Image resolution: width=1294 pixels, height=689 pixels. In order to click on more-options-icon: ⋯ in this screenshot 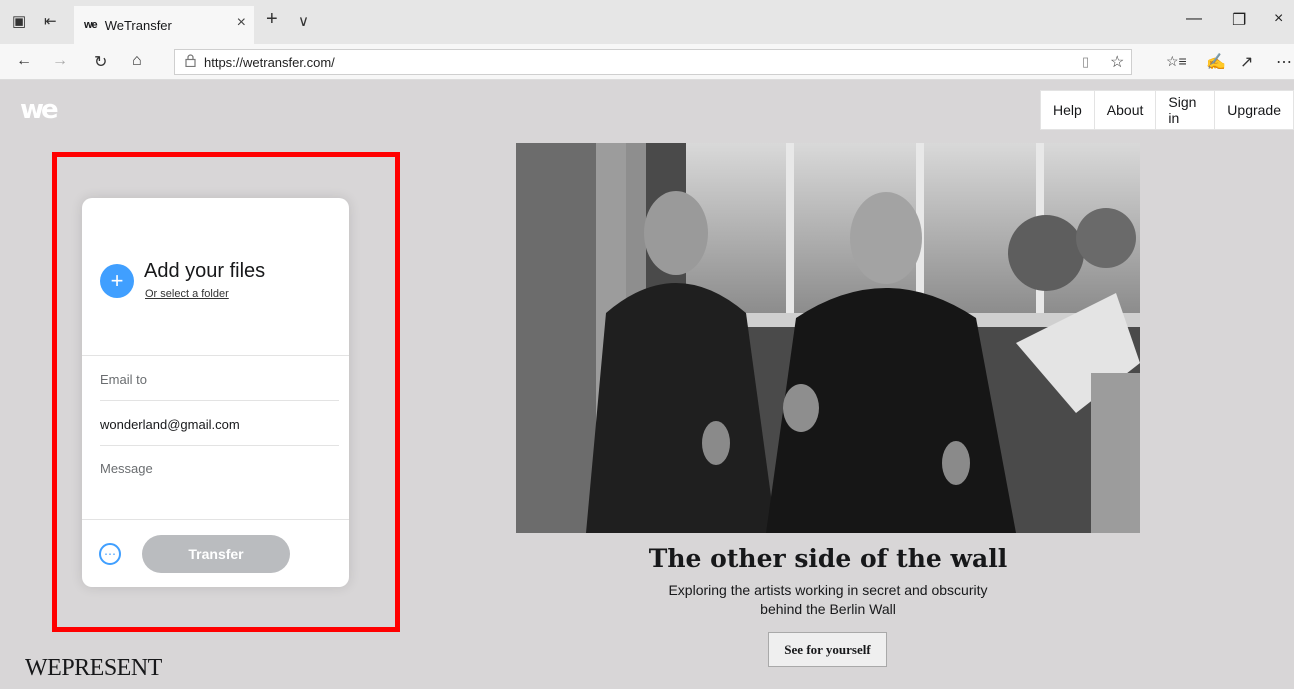, I will do `click(110, 554)`.